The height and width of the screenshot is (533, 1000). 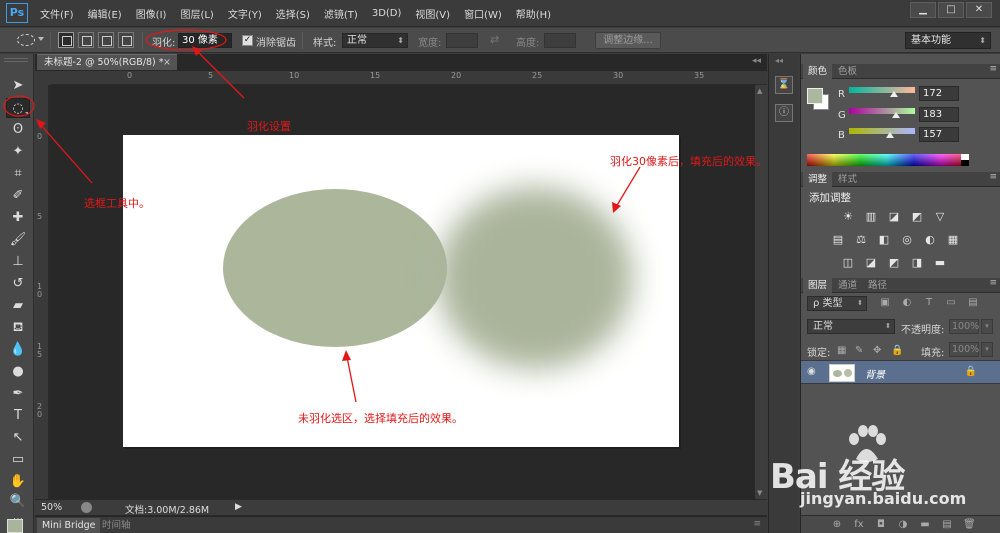 I want to click on layer-style-icon: fx, so click(x=859, y=525).